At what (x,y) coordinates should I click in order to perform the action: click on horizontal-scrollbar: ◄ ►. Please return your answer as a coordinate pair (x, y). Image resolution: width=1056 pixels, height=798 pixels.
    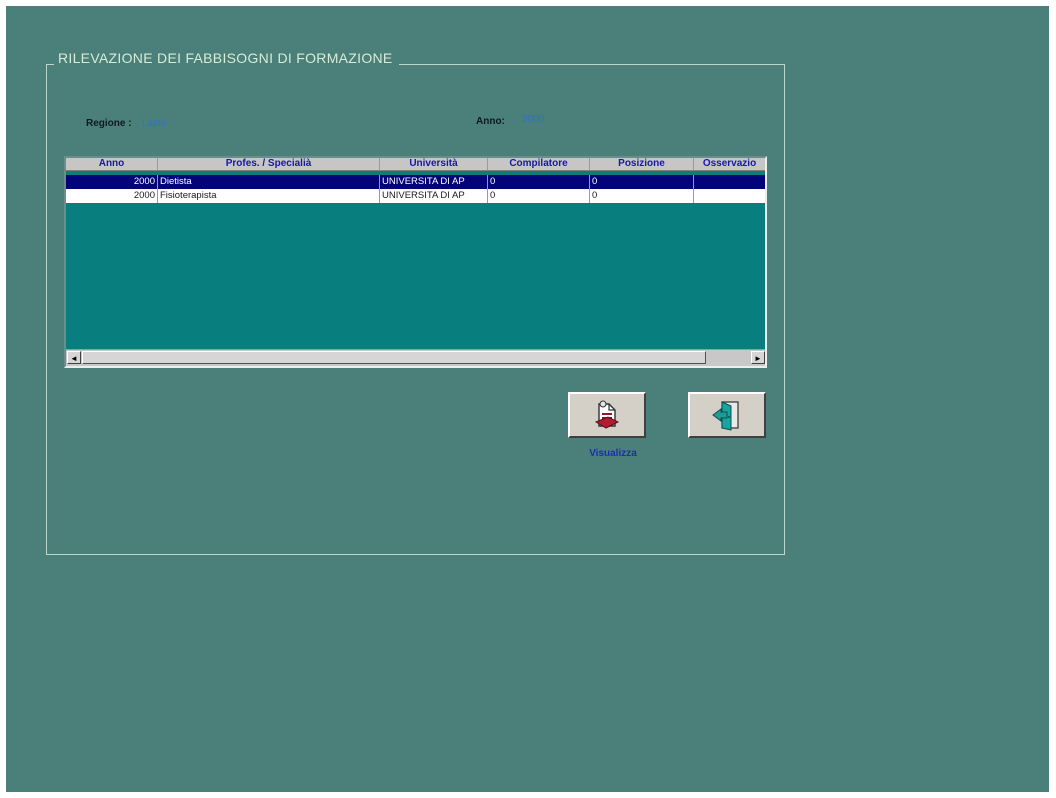
    Looking at the image, I should click on (415, 357).